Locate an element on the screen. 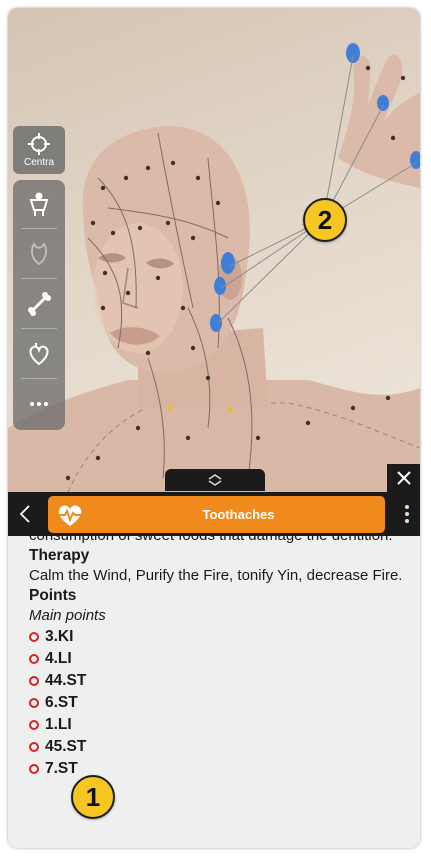 This screenshot has width=431, height=856. detail-header: Toothaches is located at coordinates (214, 514).